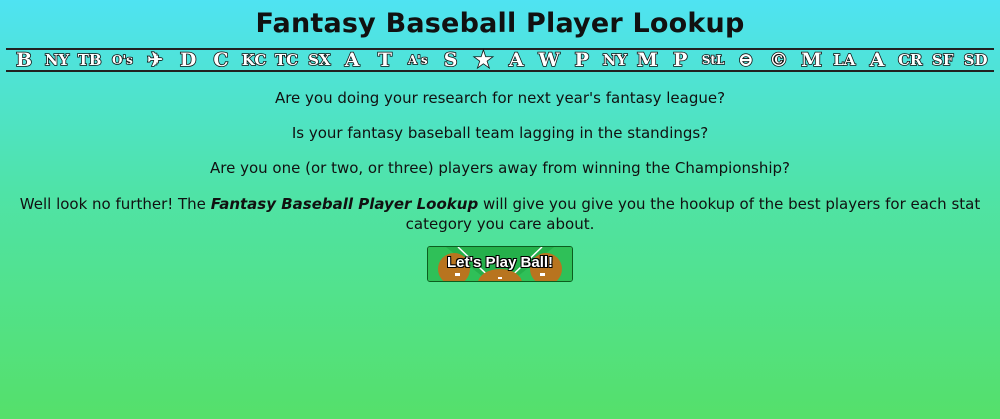 The height and width of the screenshot is (419, 1000). What do you see at coordinates (115, 204) in the screenshot?
I see `lead-text-before: Well look no further! The` at bounding box center [115, 204].